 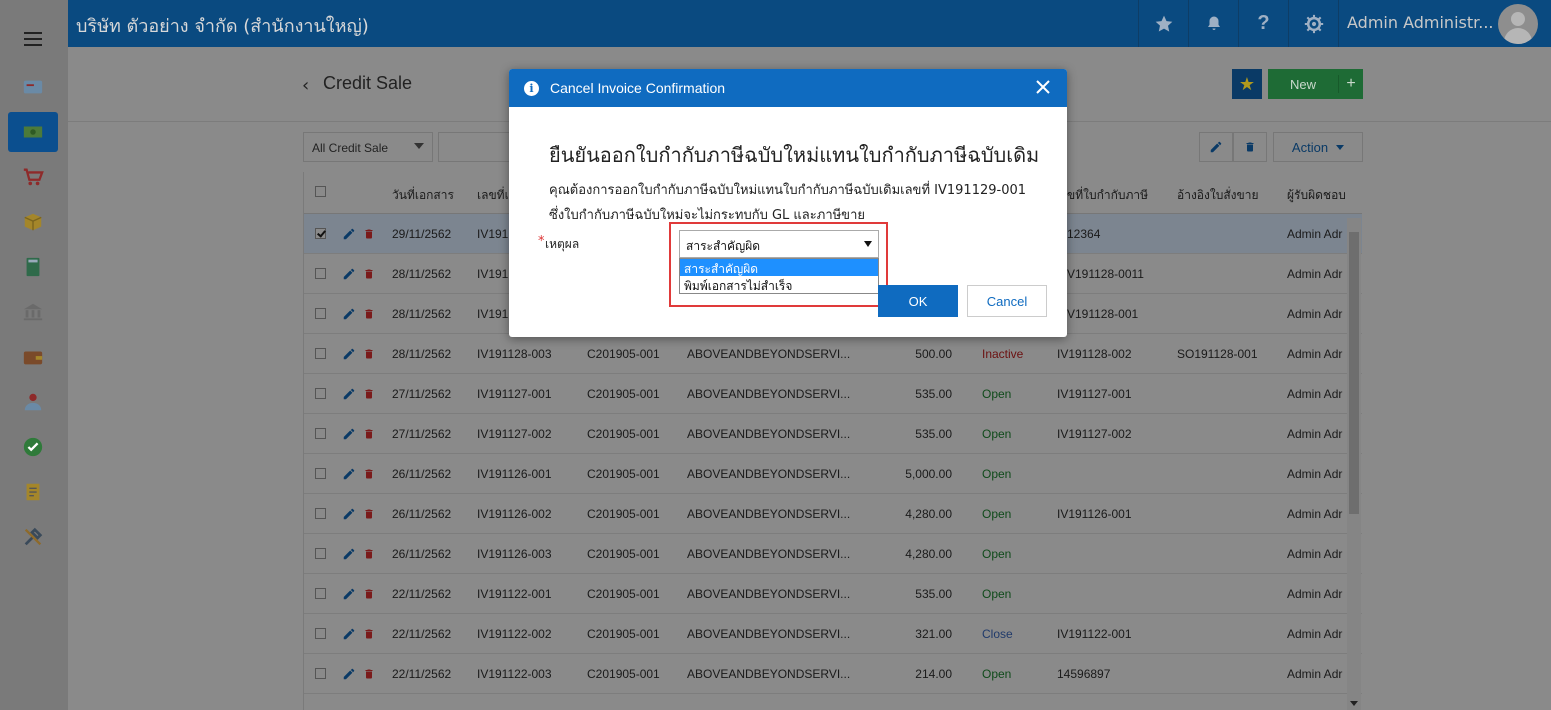 I want to click on sidebar-item-approve, so click(x=33, y=447).